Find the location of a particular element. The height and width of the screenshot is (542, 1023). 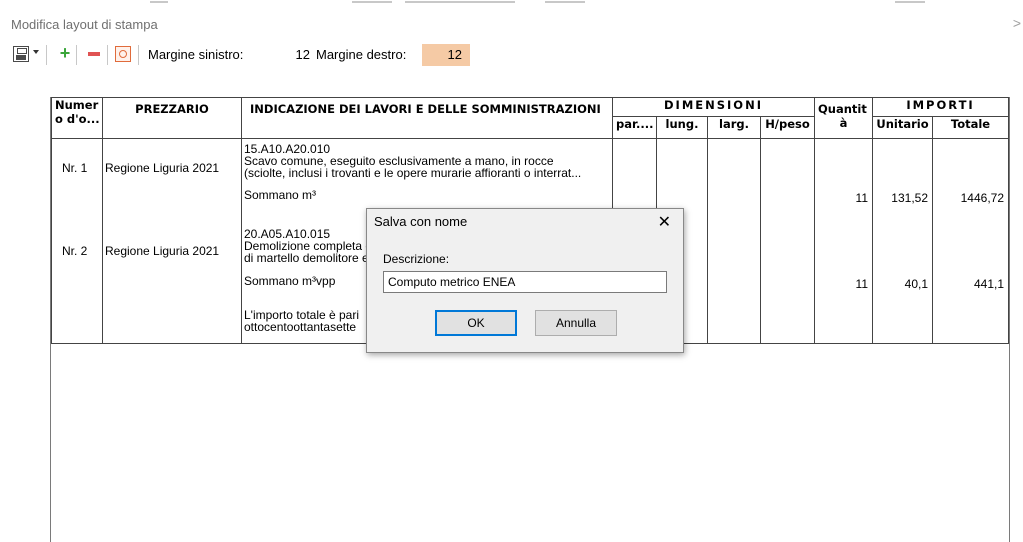

dialog-title: Salva con nome is located at coordinates (421, 221).